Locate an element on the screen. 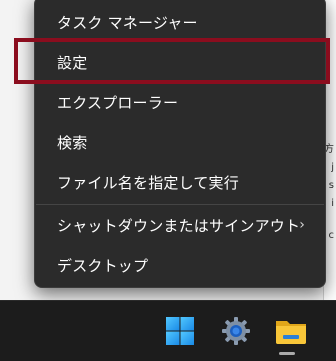 This screenshot has height=361, width=336. settings-gear-icon is located at coordinates (236, 331).